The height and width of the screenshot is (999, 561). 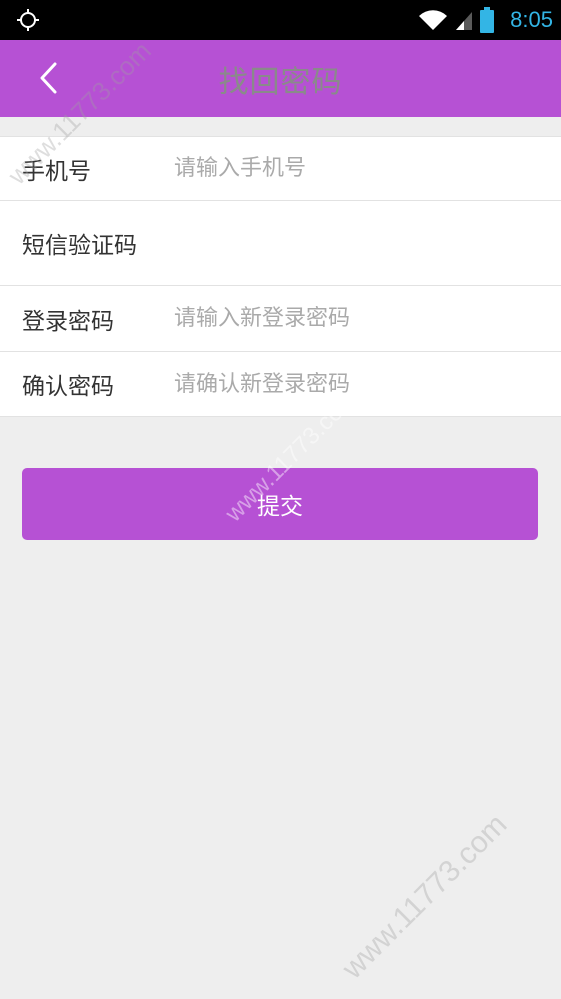 I want to click on phone-input, so click(x=362, y=168).